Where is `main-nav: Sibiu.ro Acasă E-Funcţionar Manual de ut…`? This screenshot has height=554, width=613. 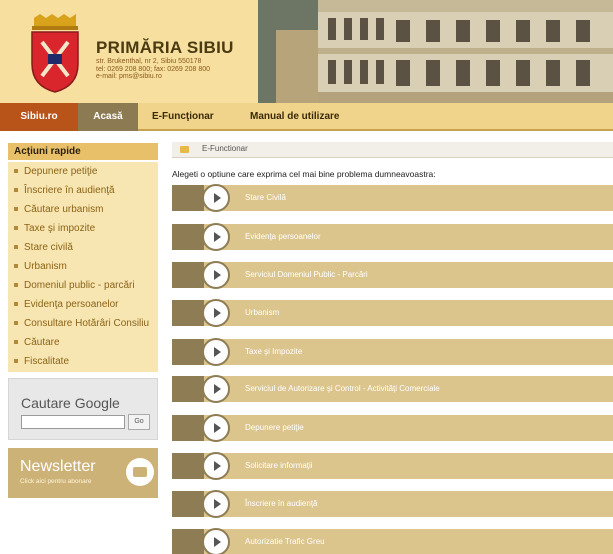
main-nav: Sibiu.ro Acasă E-Funcţionar Manual de ut… is located at coordinates (306, 117).